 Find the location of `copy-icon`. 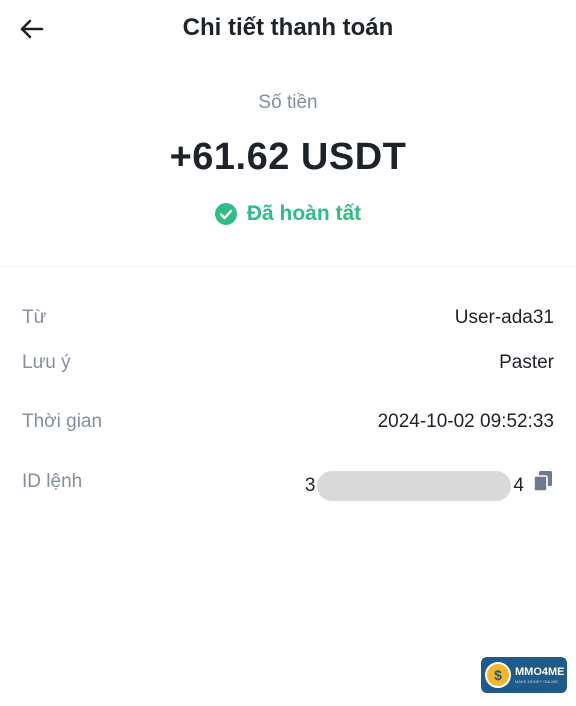

copy-icon is located at coordinates (542, 481).